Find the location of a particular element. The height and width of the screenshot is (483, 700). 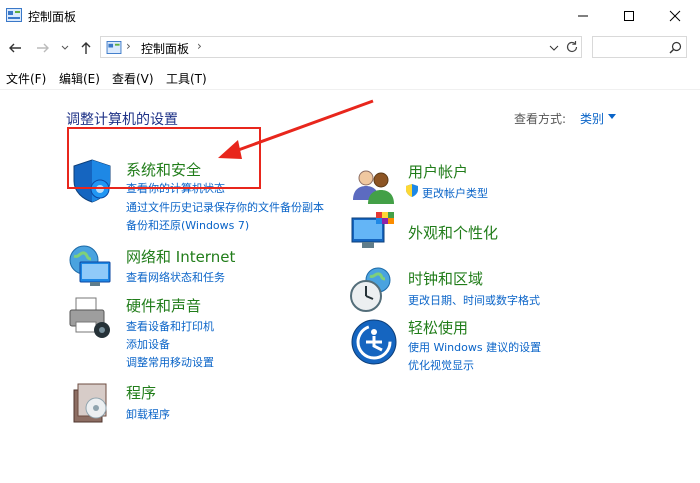

search-icon is located at coordinates (675, 47).